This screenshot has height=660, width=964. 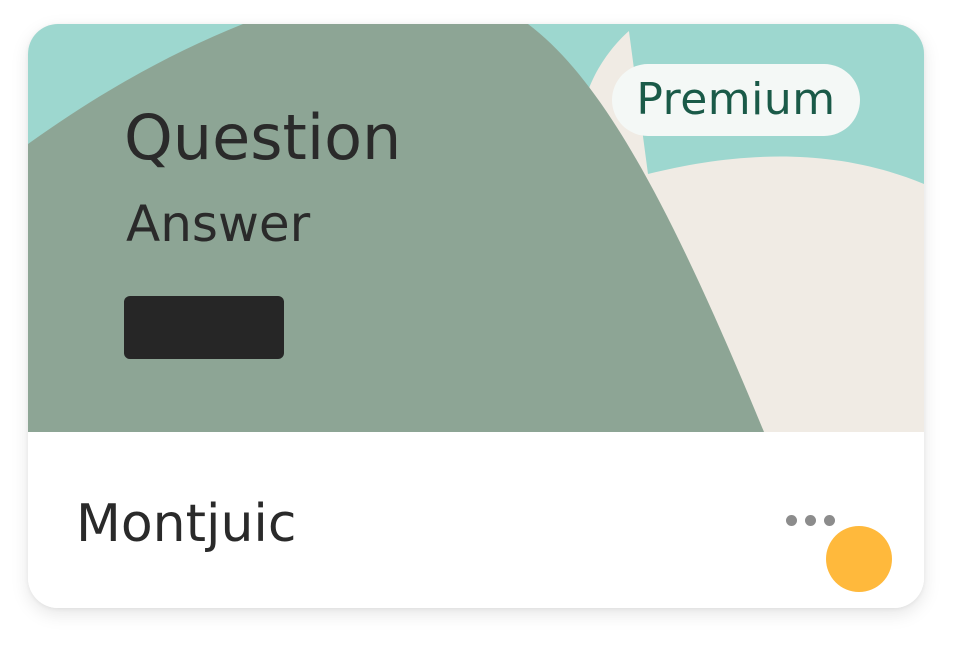 I want to click on premium-badge: Premium, so click(x=736, y=100).